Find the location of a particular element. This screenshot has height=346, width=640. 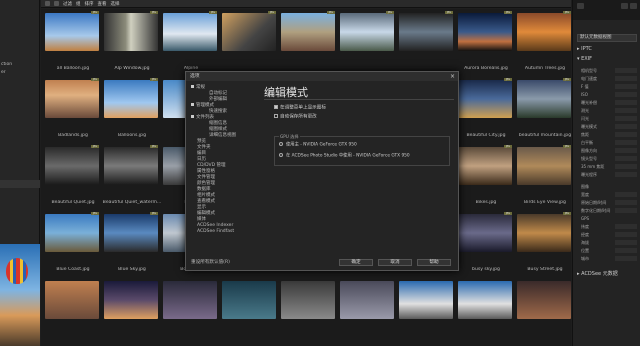

panel-toolbar is located at coordinates (606, 10).